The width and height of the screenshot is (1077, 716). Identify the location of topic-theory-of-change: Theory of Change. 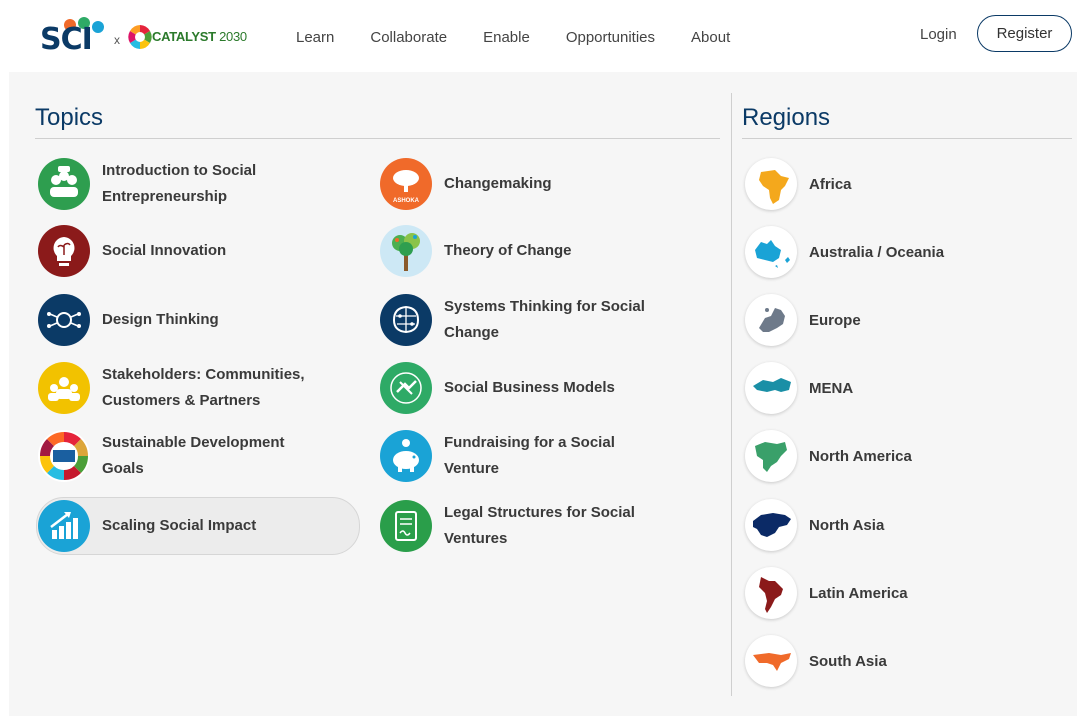
(476, 251).